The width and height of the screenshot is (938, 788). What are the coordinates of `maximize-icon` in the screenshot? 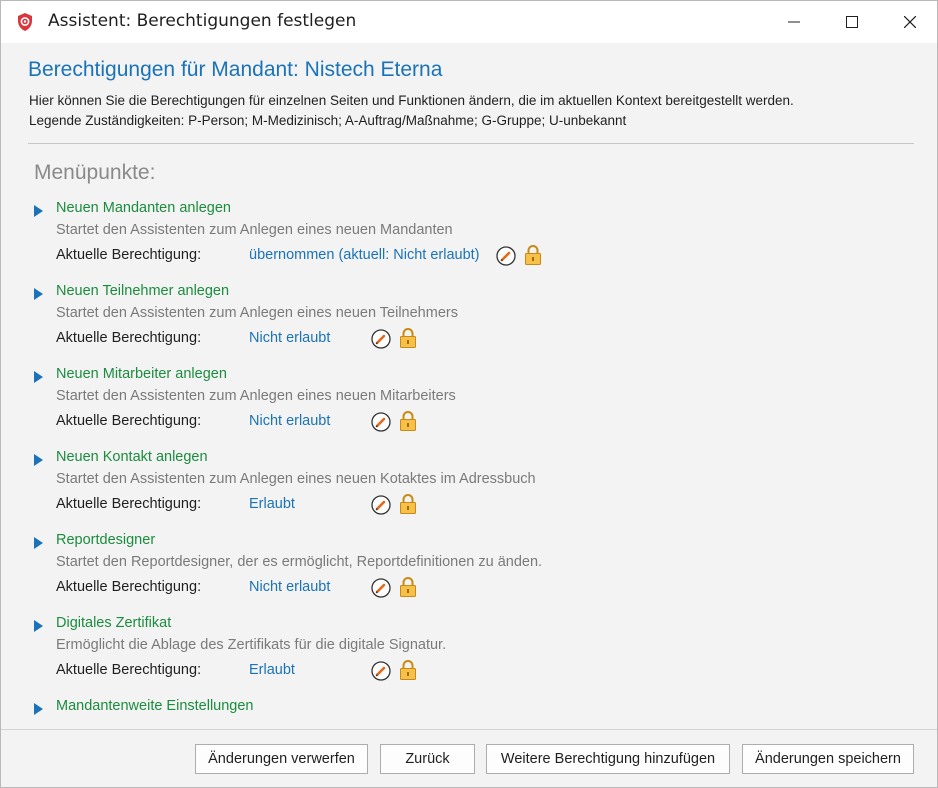 It's located at (852, 22).